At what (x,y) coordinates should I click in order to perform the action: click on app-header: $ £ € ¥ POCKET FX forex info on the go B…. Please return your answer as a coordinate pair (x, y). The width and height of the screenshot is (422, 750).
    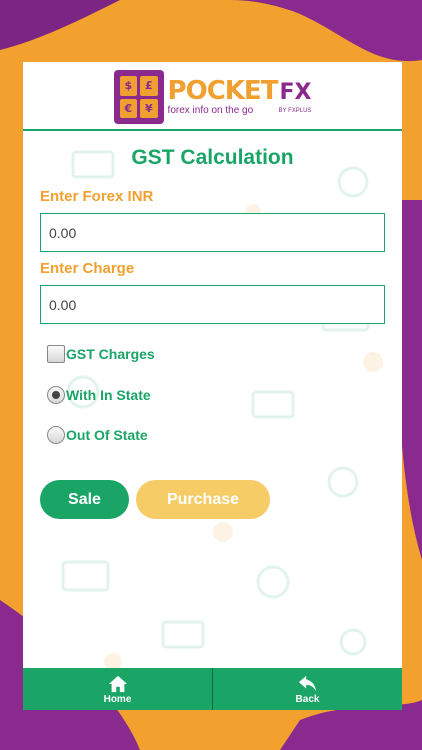
    Looking at the image, I should click on (212, 97).